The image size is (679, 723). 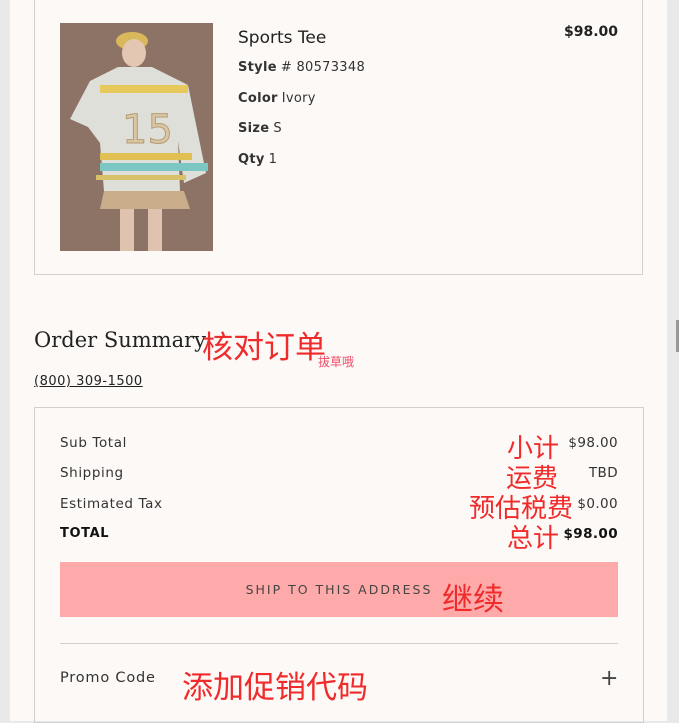 I want to click on style-value: # 80573348, so click(x=323, y=67).